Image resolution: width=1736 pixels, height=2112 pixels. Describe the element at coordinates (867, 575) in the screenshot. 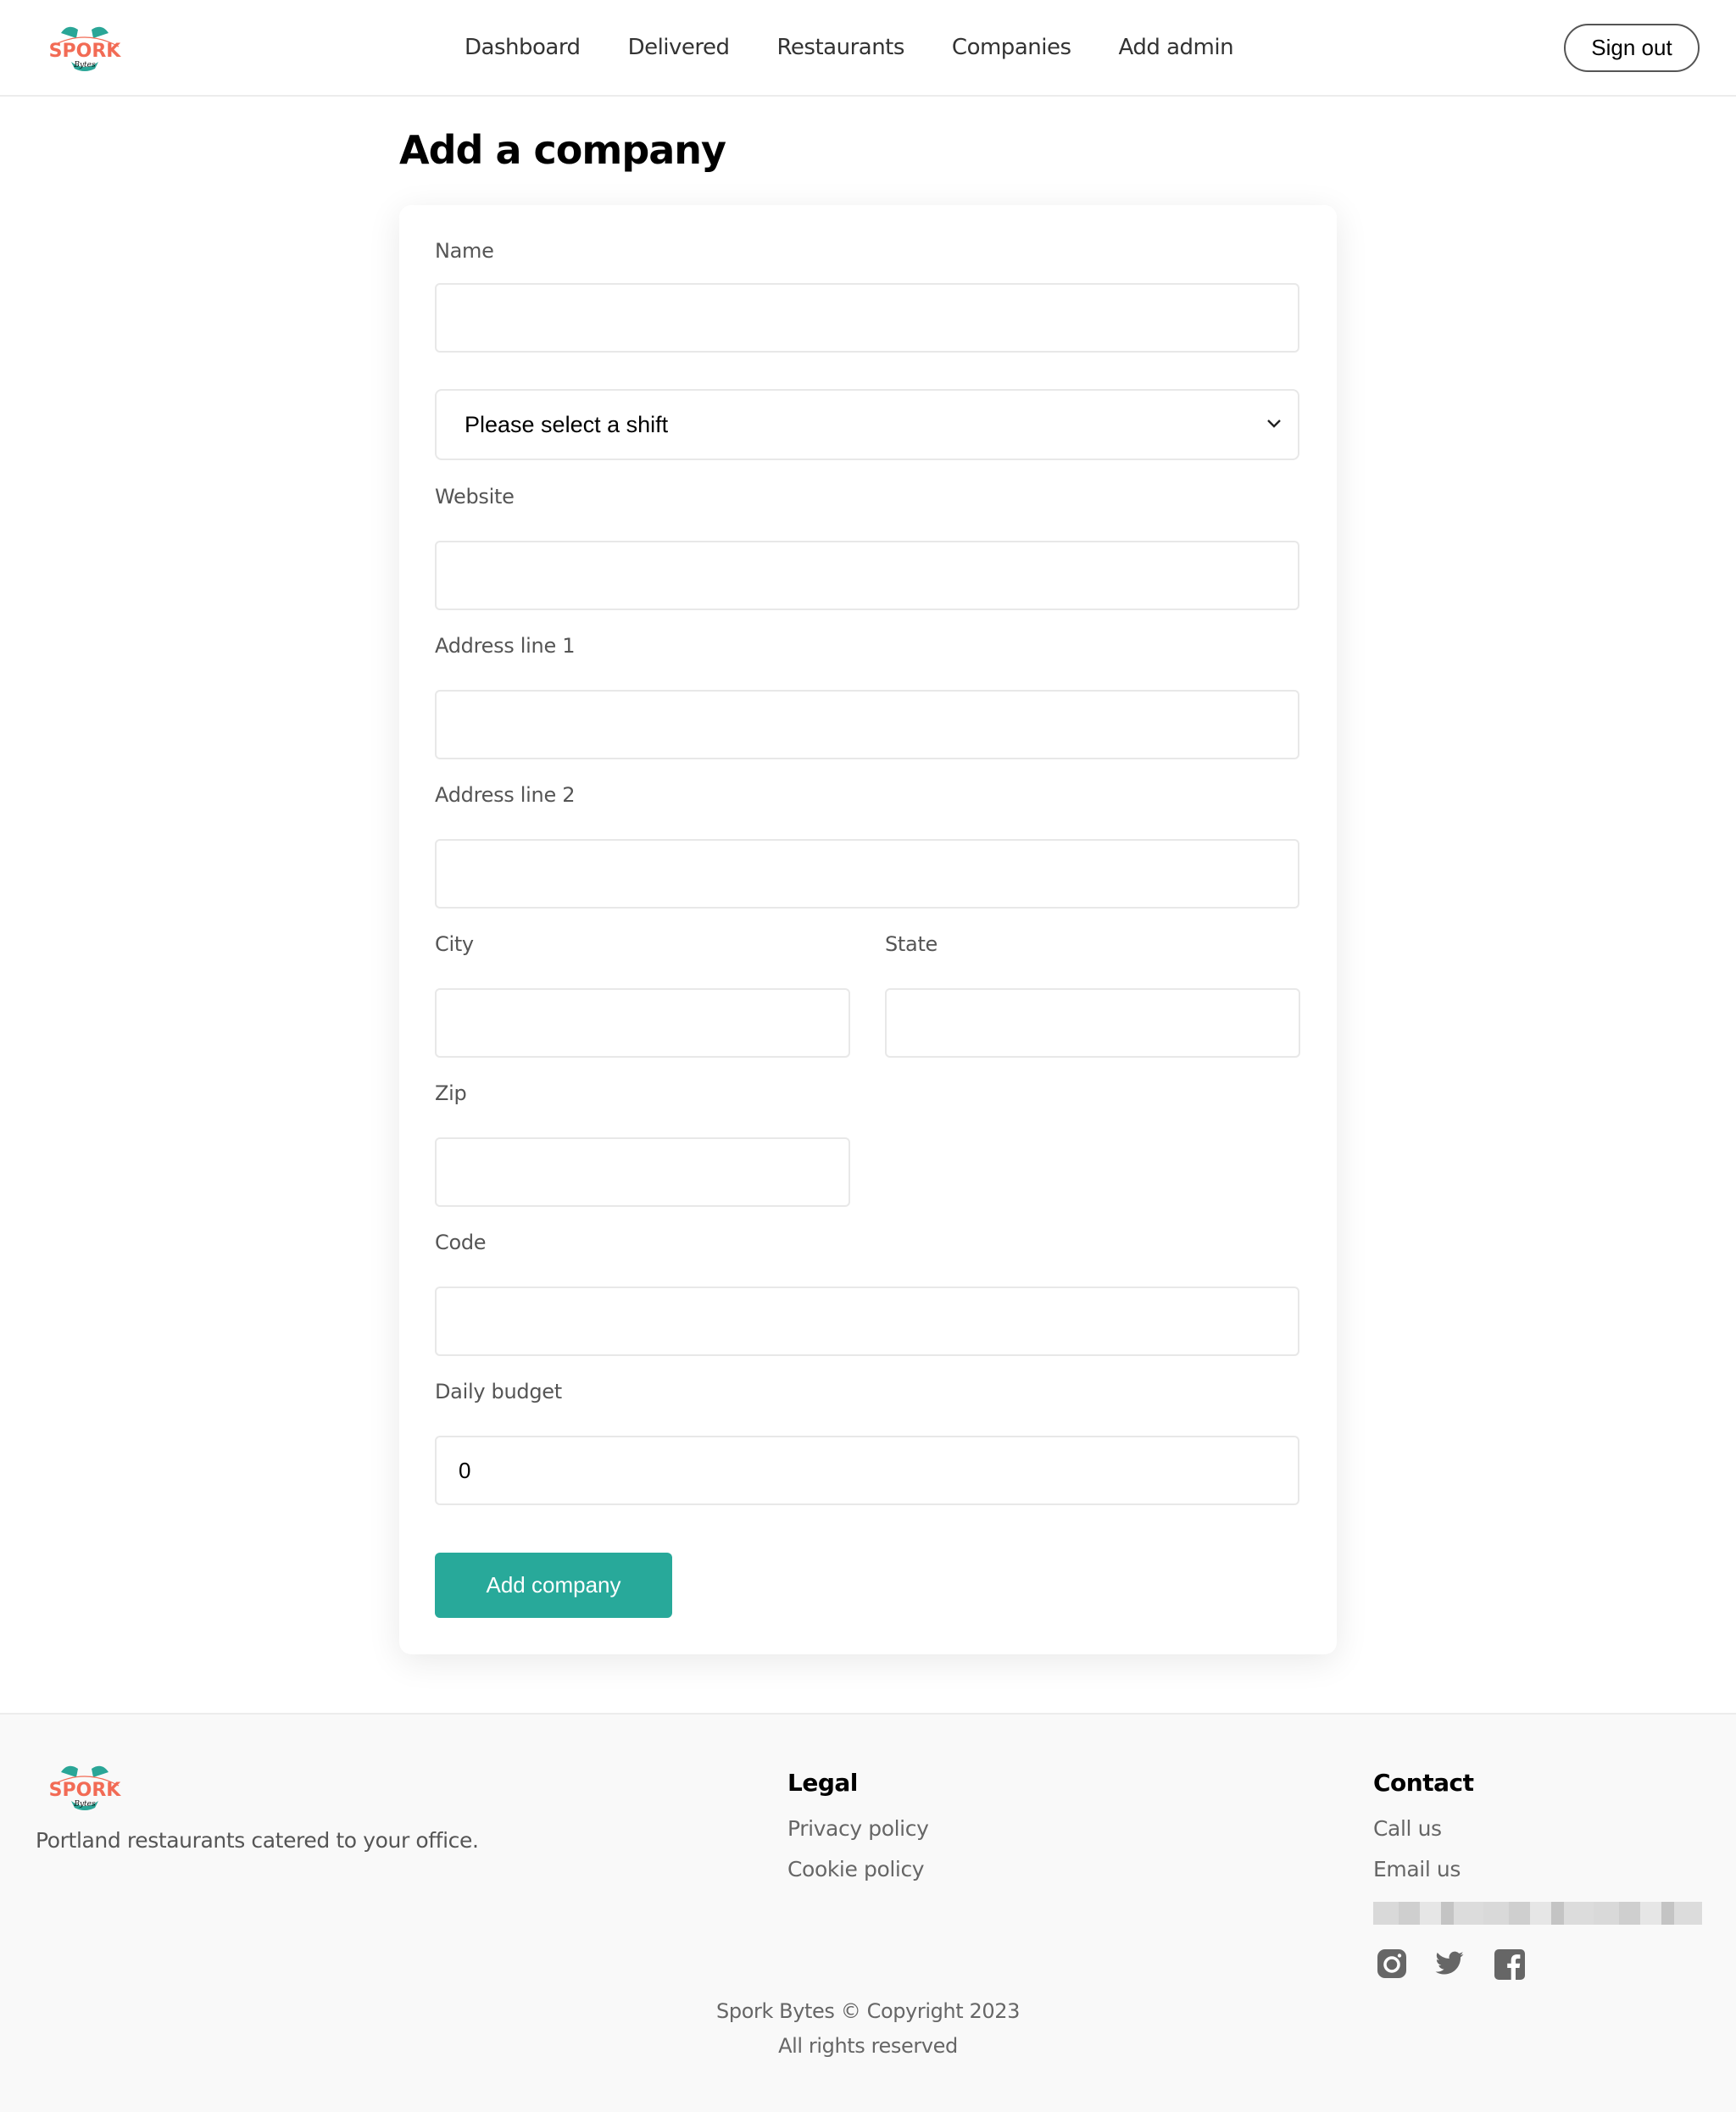

I see `website-input` at that location.